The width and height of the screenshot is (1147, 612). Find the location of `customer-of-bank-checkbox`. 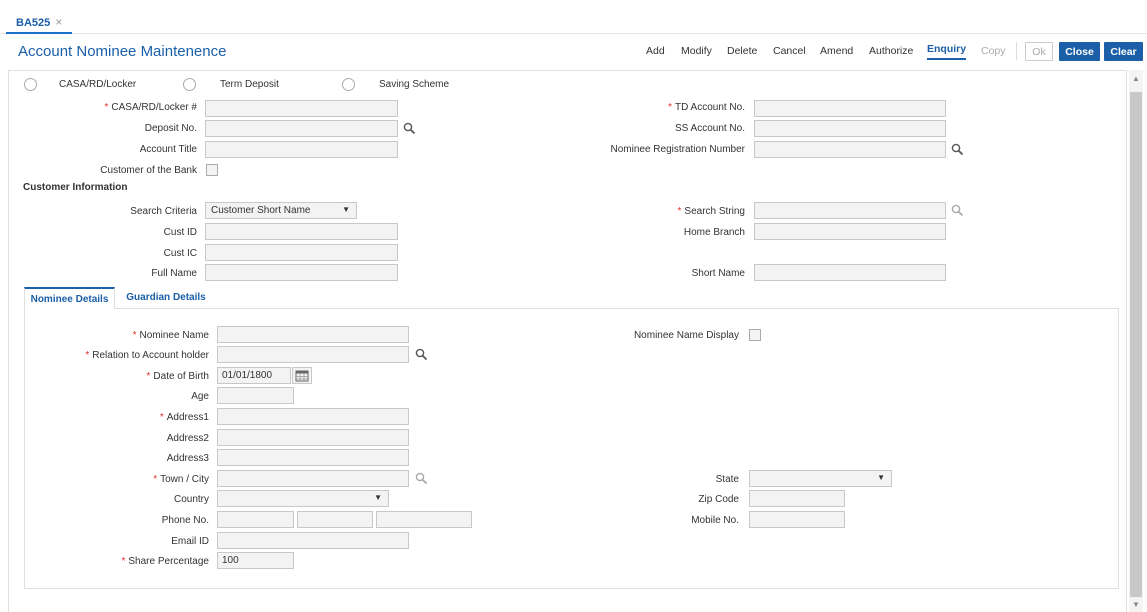

customer-of-bank-checkbox is located at coordinates (212, 170).